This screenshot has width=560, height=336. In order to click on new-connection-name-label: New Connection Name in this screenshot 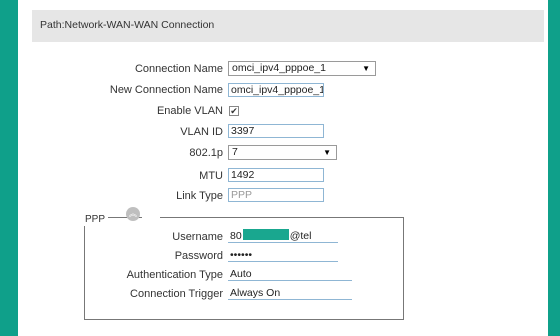, I will do `click(166, 90)`.